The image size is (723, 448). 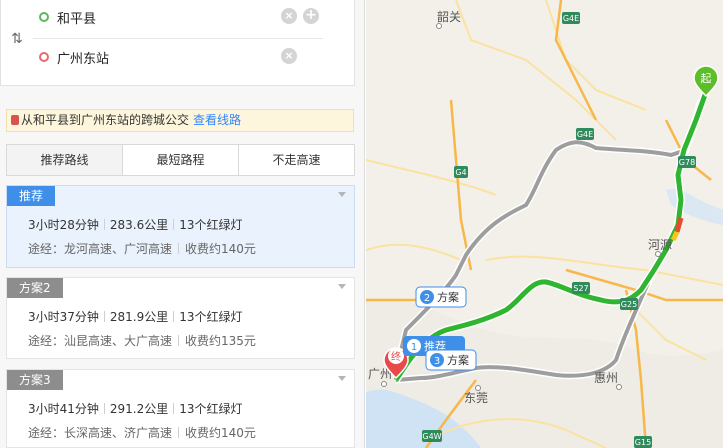 What do you see at coordinates (76, 17) in the screenshot?
I see `start-point-input: 和平县` at bounding box center [76, 17].